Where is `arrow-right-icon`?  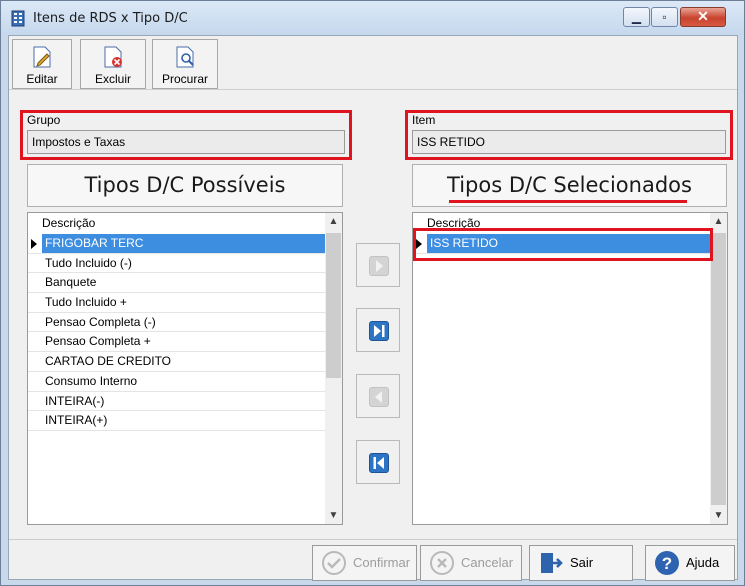 arrow-right-icon is located at coordinates (379, 266).